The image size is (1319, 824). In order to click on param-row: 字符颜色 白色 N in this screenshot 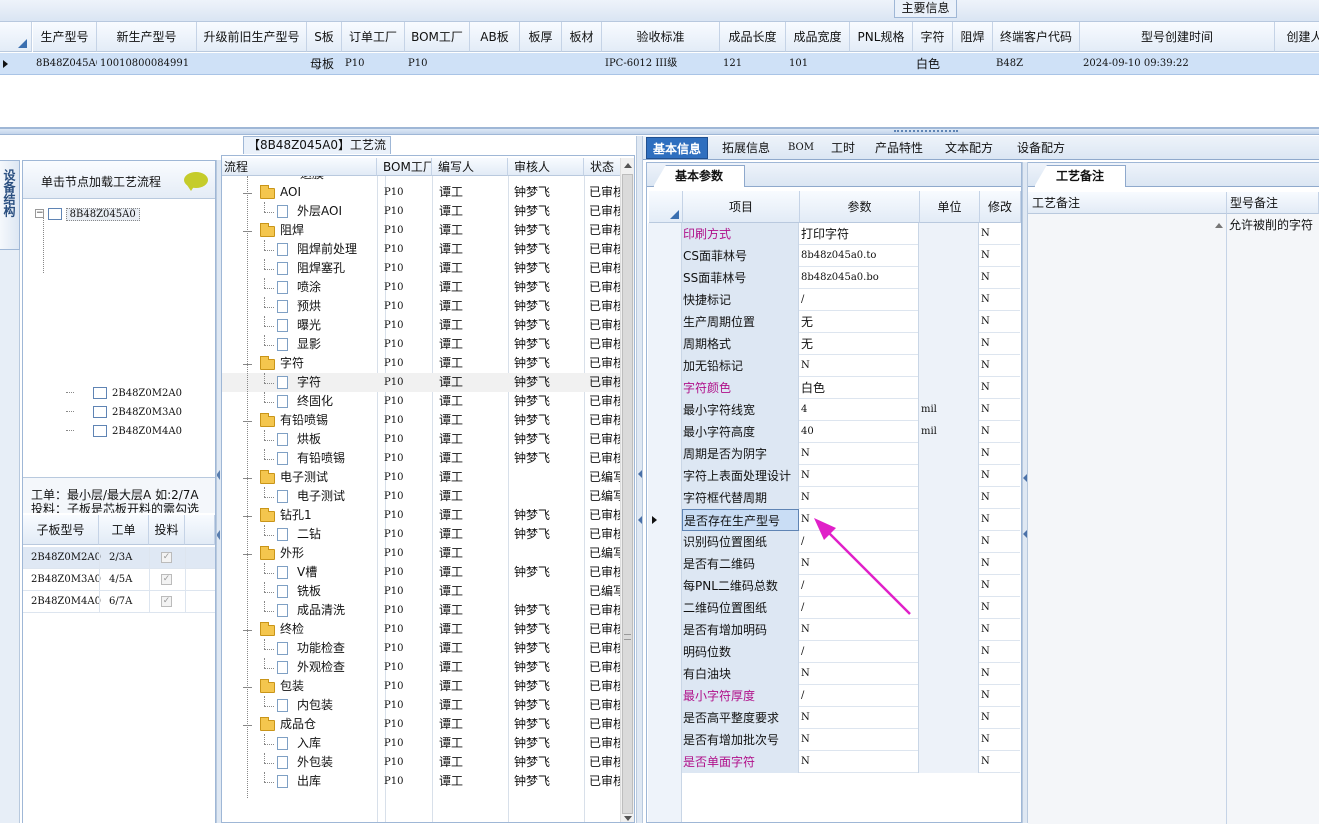, I will do `click(834, 388)`.